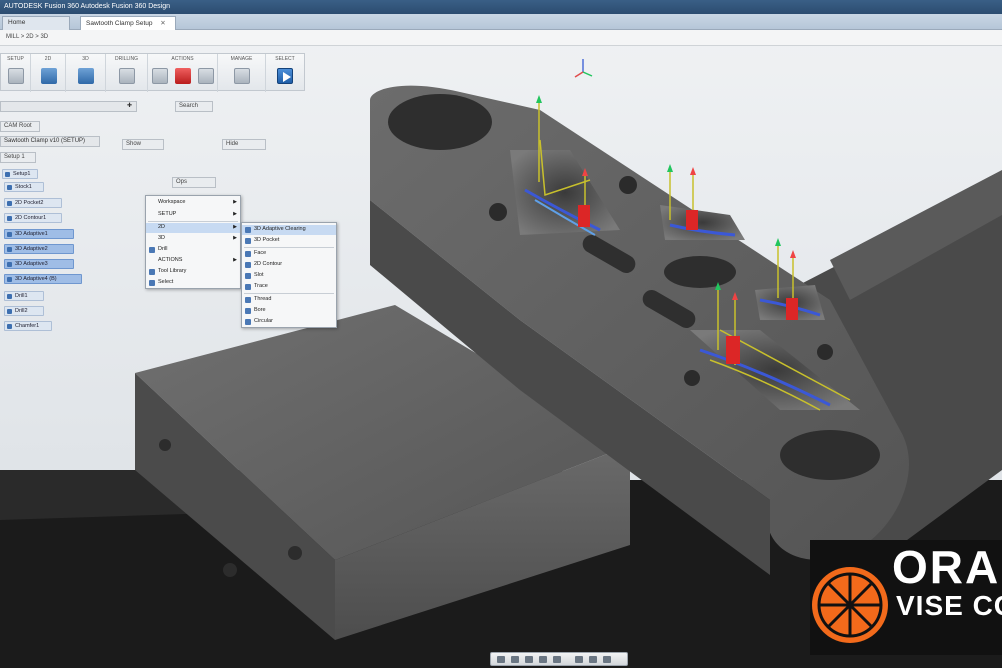  Describe the element at coordinates (33, 218) in the screenshot. I see `tree-item: 2D Contour1` at that location.